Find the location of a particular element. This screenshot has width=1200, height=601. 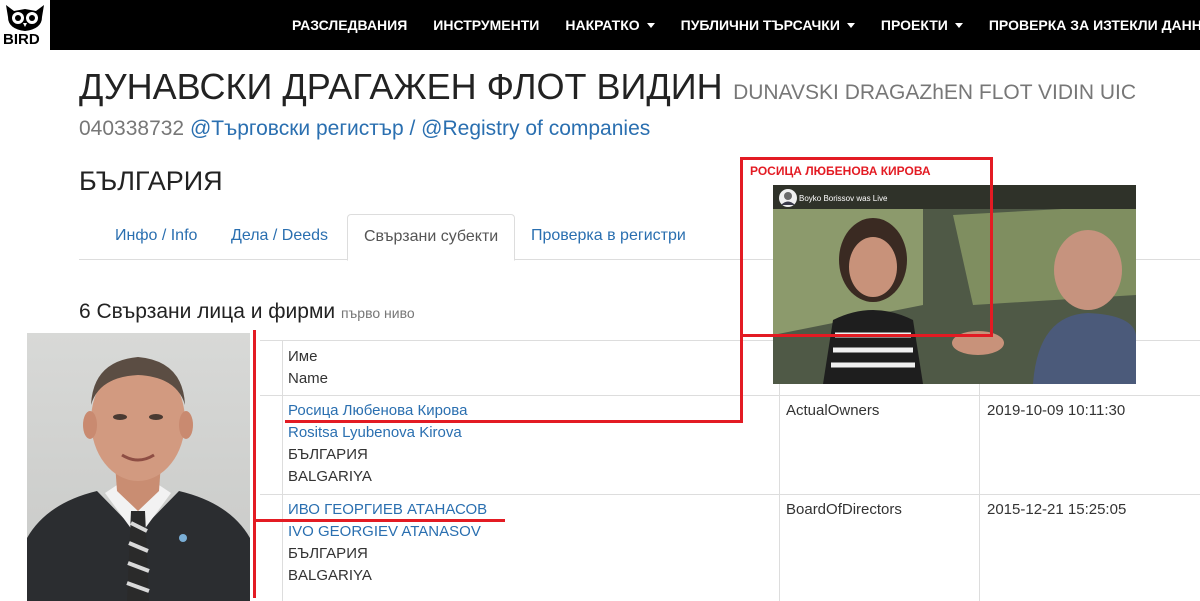

bird-logo: BIRD is located at coordinates (25, 25).